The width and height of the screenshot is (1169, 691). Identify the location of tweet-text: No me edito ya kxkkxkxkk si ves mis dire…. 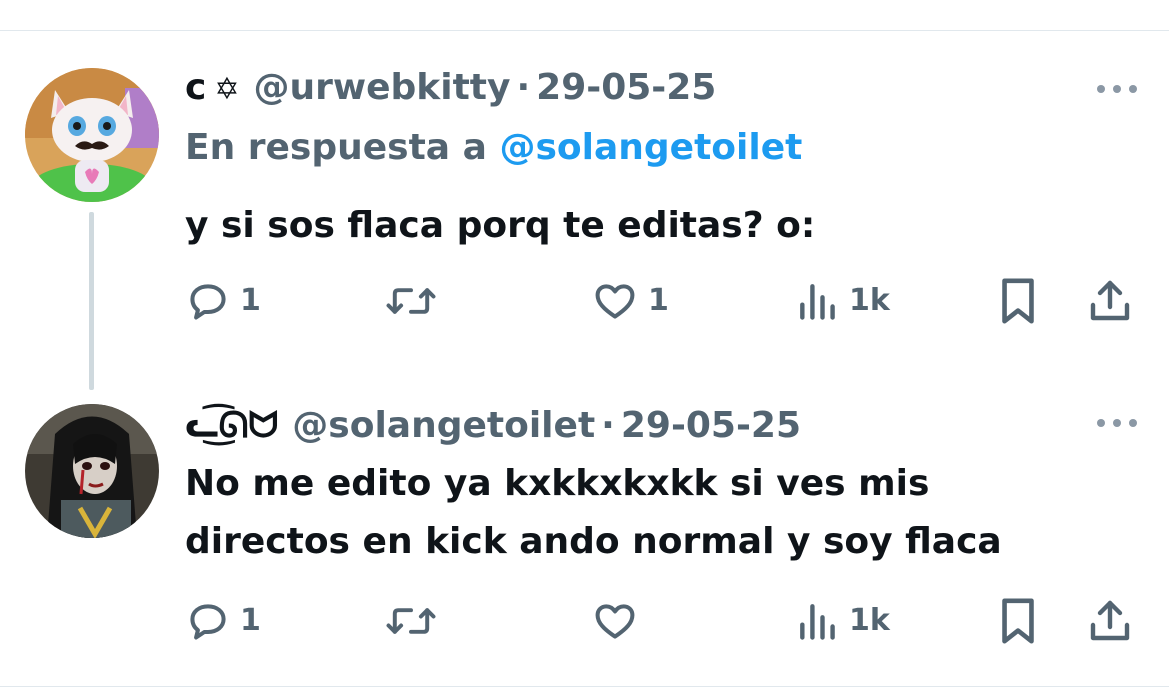
(593, 513).